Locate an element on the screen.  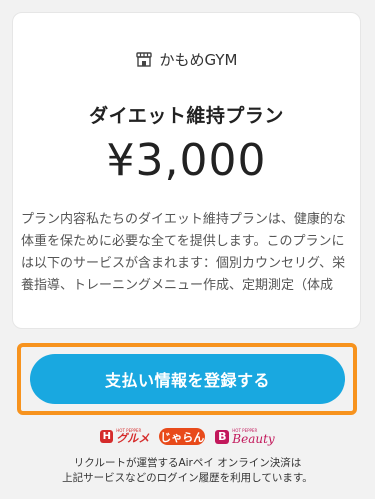
notice-line-2: 上記サービスなどのログイン履歴を利用しています。 is located at coordinates (187, 478).